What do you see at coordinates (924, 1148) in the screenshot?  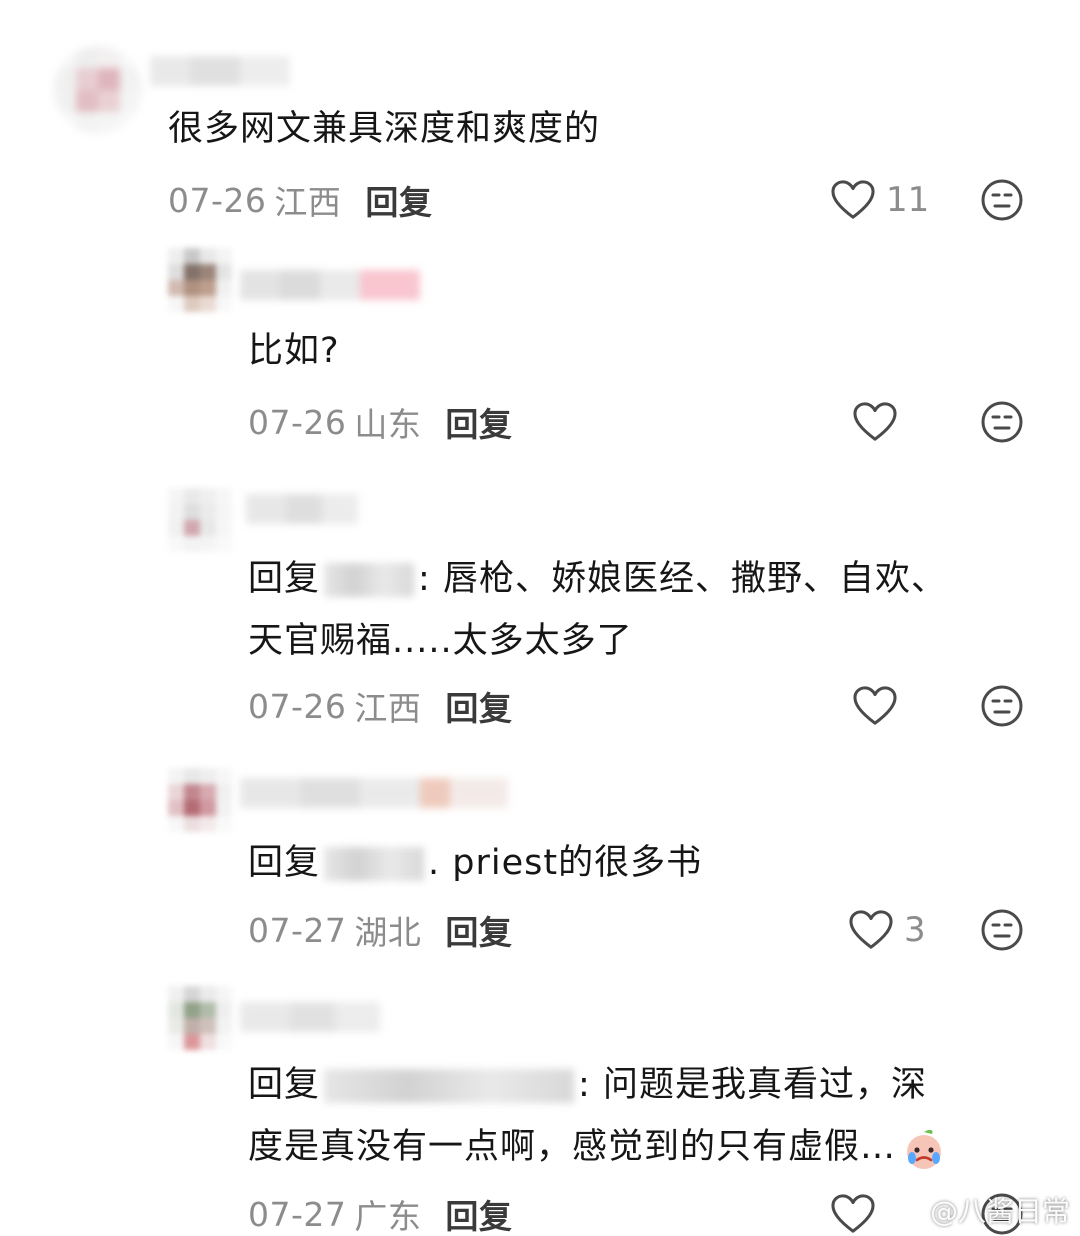 I see `crying-peach-emoji-icon` at bounding box center [924, 1148].